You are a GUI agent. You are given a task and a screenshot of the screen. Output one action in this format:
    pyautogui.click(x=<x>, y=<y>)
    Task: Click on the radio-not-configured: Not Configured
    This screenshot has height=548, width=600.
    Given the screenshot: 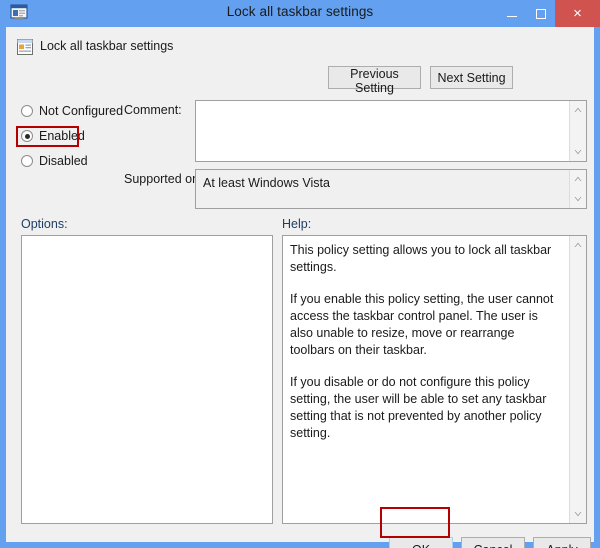 What is the action you would take?
    pyautogui.click(x=72, y=111)
    